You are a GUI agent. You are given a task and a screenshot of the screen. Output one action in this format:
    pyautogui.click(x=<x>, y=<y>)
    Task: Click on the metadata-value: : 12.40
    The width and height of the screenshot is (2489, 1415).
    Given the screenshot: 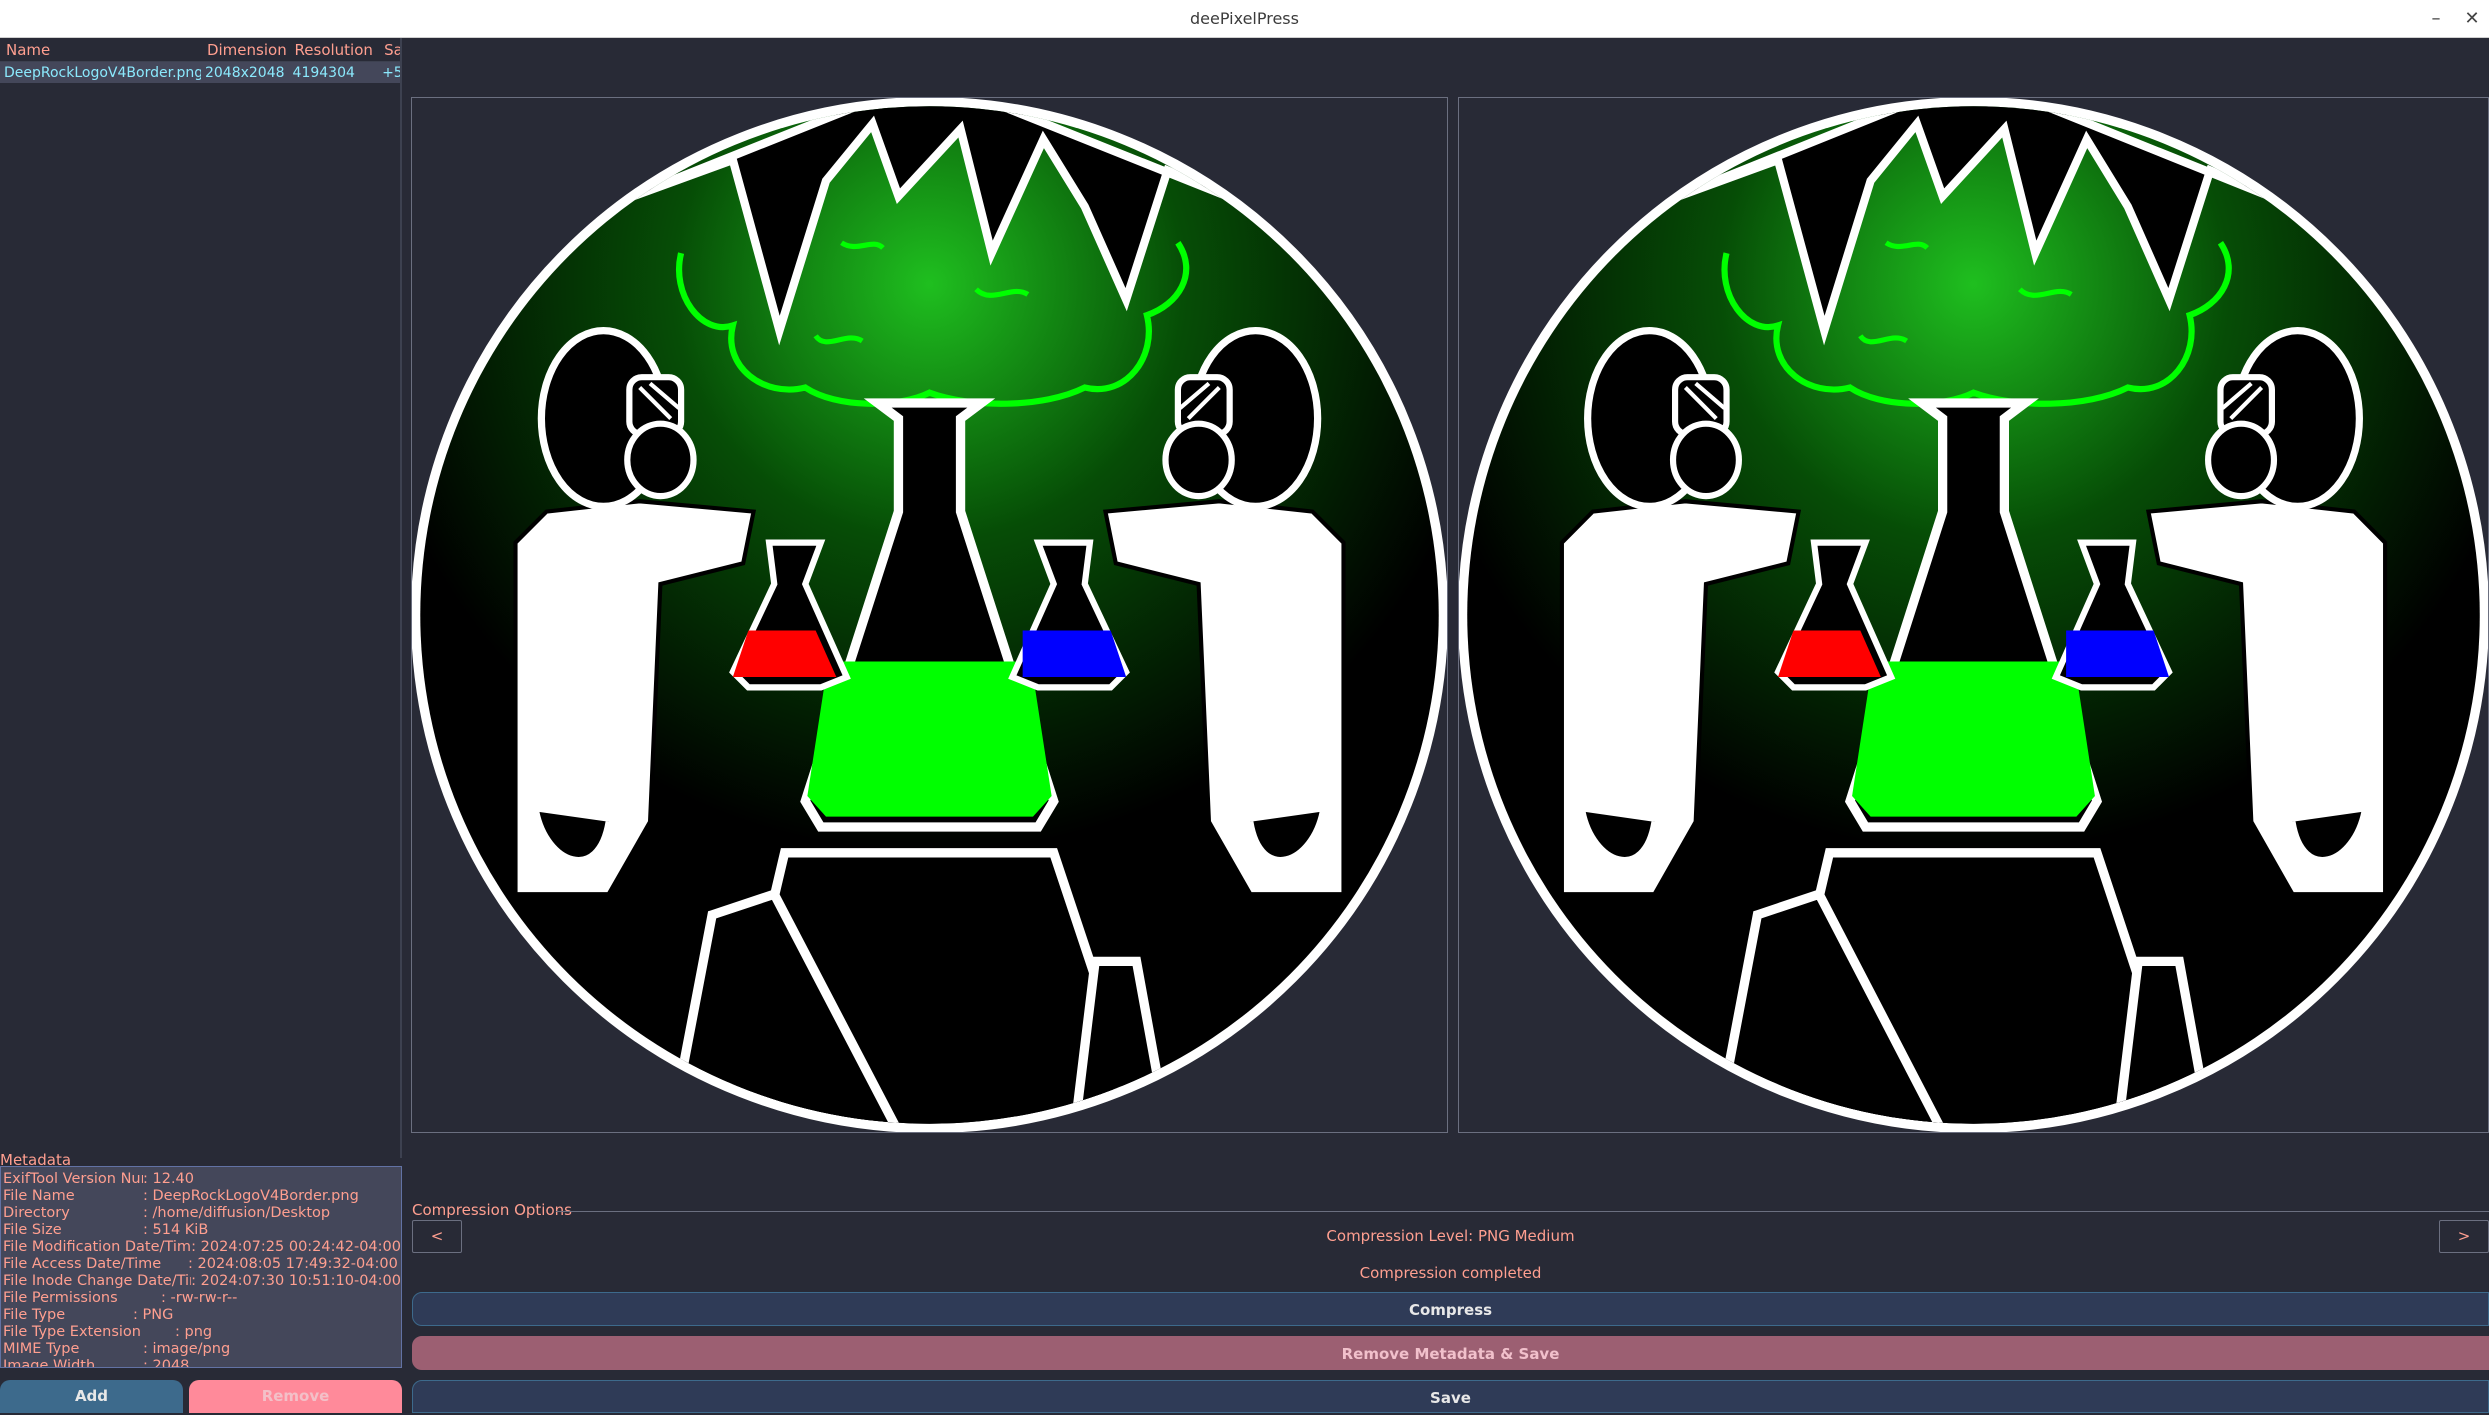 What is the action you would take?
    pyautogui.click(x=169, y=1179)
    